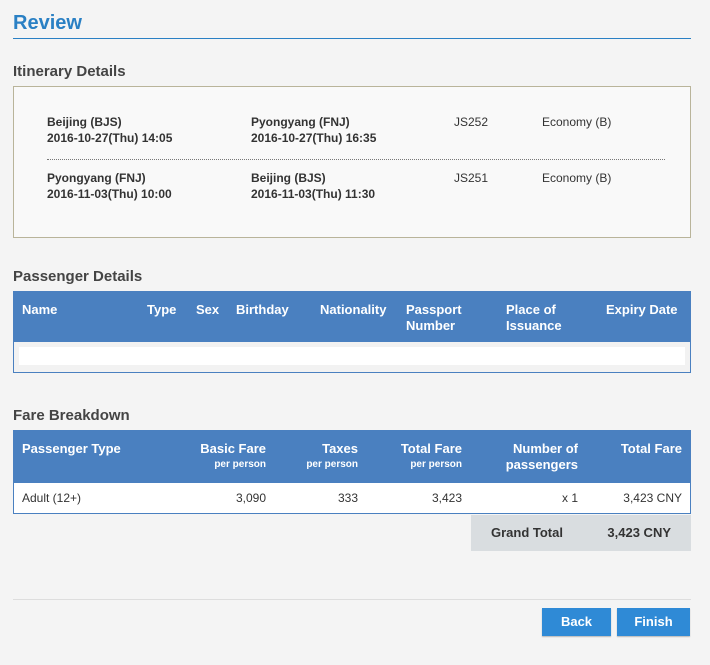 Image resolution: width=710 pixels, height=665 pixels. Describe the element at coordinates (642, 309) in the screenshot. I see `col-expiry: Expiry Date` at that location.